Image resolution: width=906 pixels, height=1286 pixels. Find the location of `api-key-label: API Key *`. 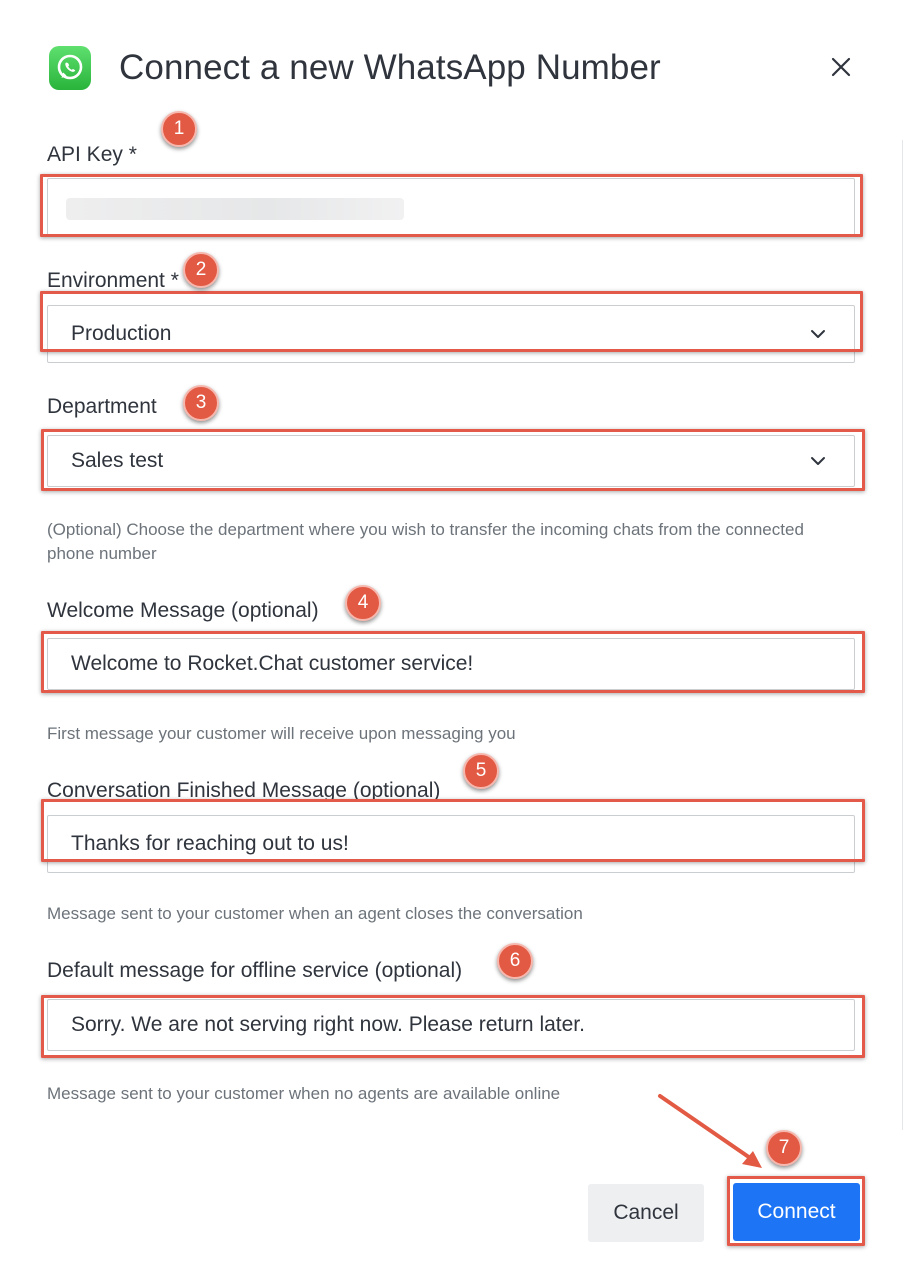

api-key-label: API Key * is located at coordinates (92, 154).